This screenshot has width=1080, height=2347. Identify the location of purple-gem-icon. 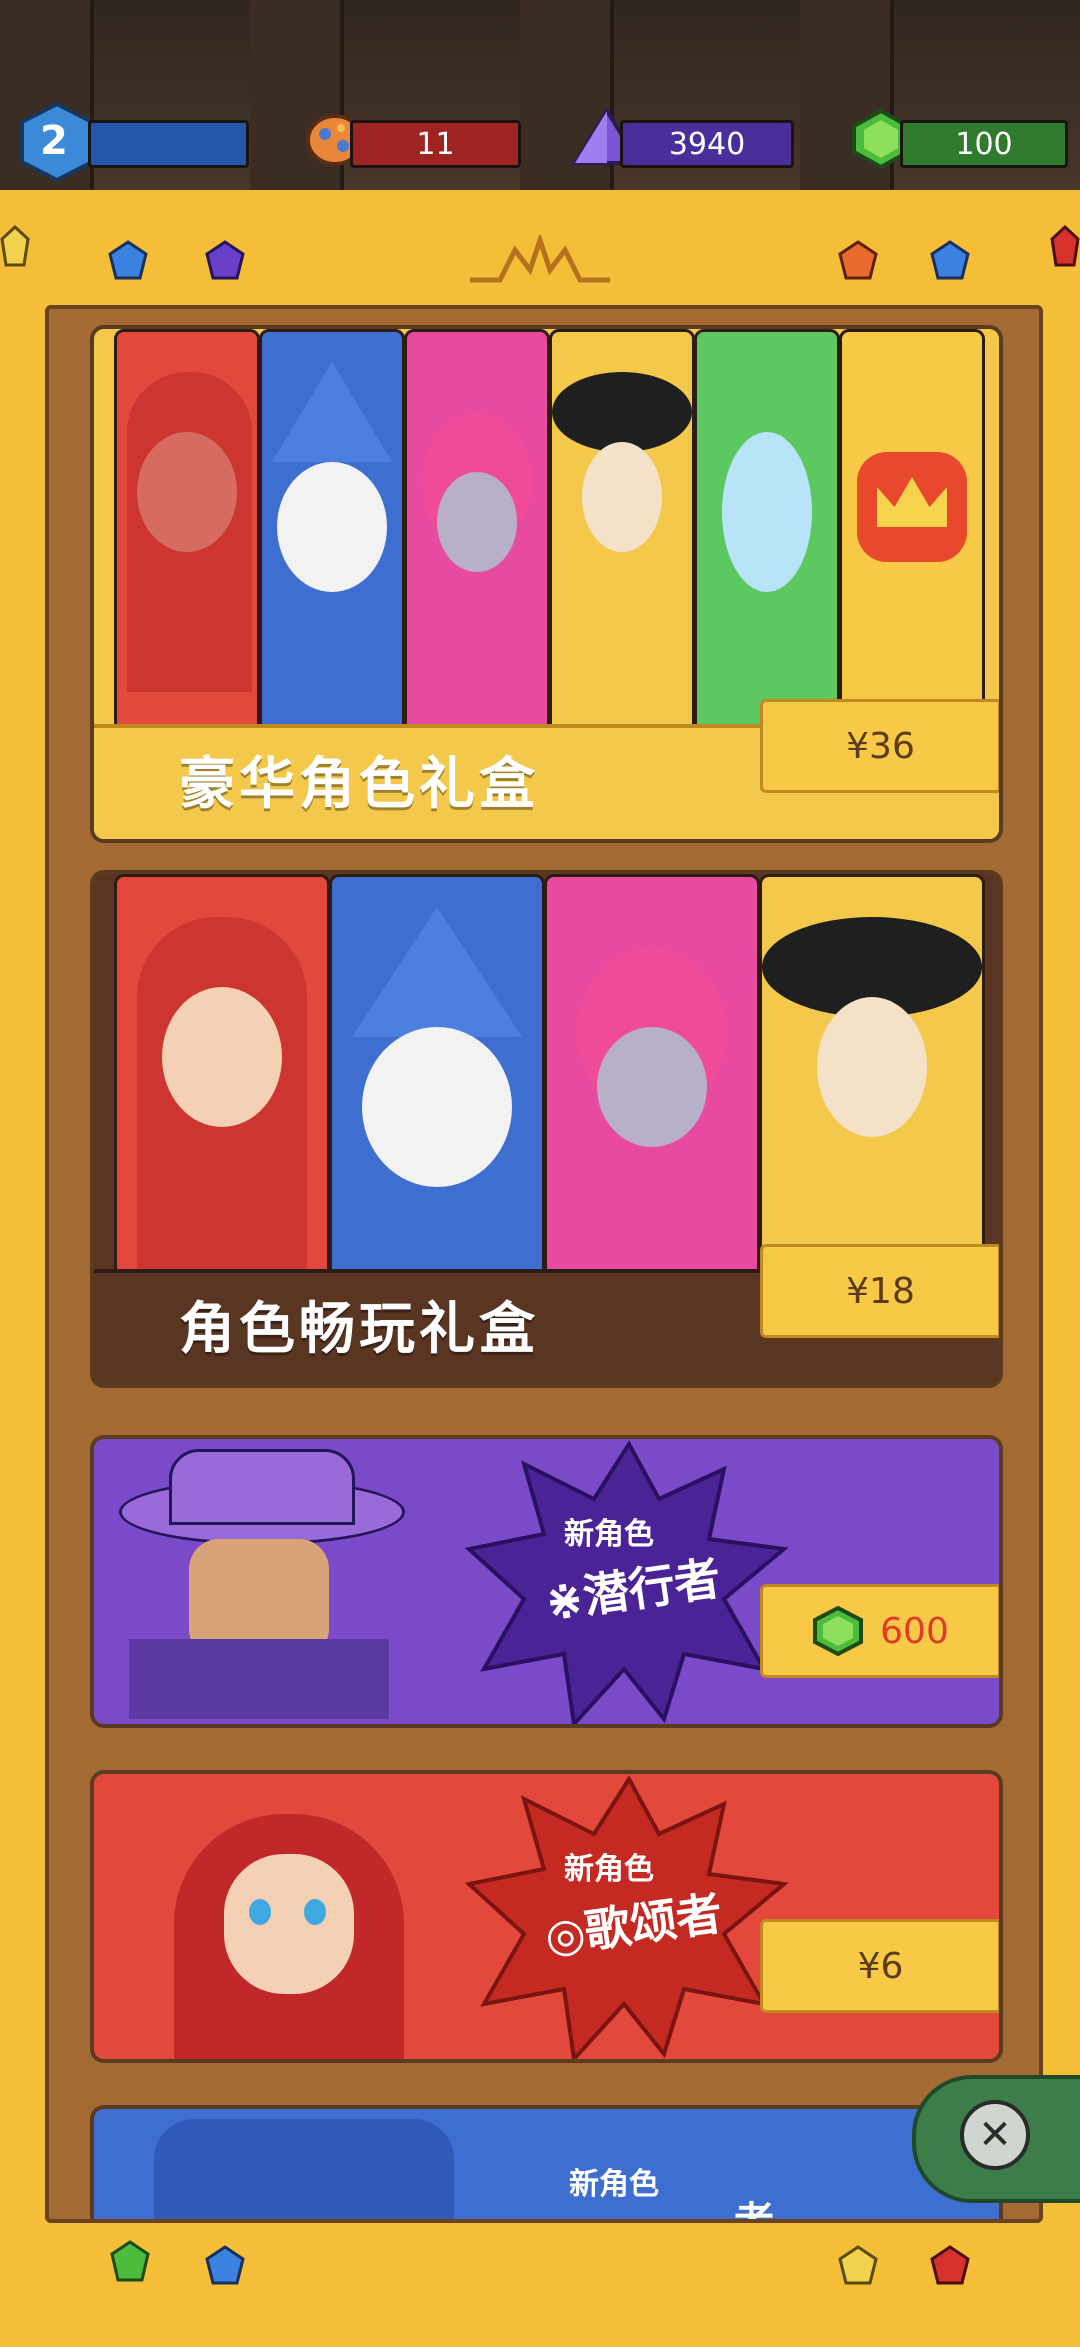
(225, 260).